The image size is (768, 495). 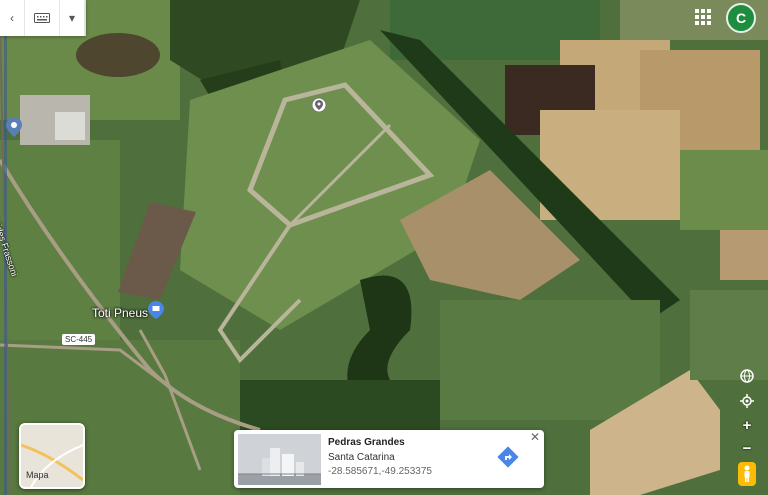 I want to click on caret-down-icon: ▾, so click(x=72, y=18).